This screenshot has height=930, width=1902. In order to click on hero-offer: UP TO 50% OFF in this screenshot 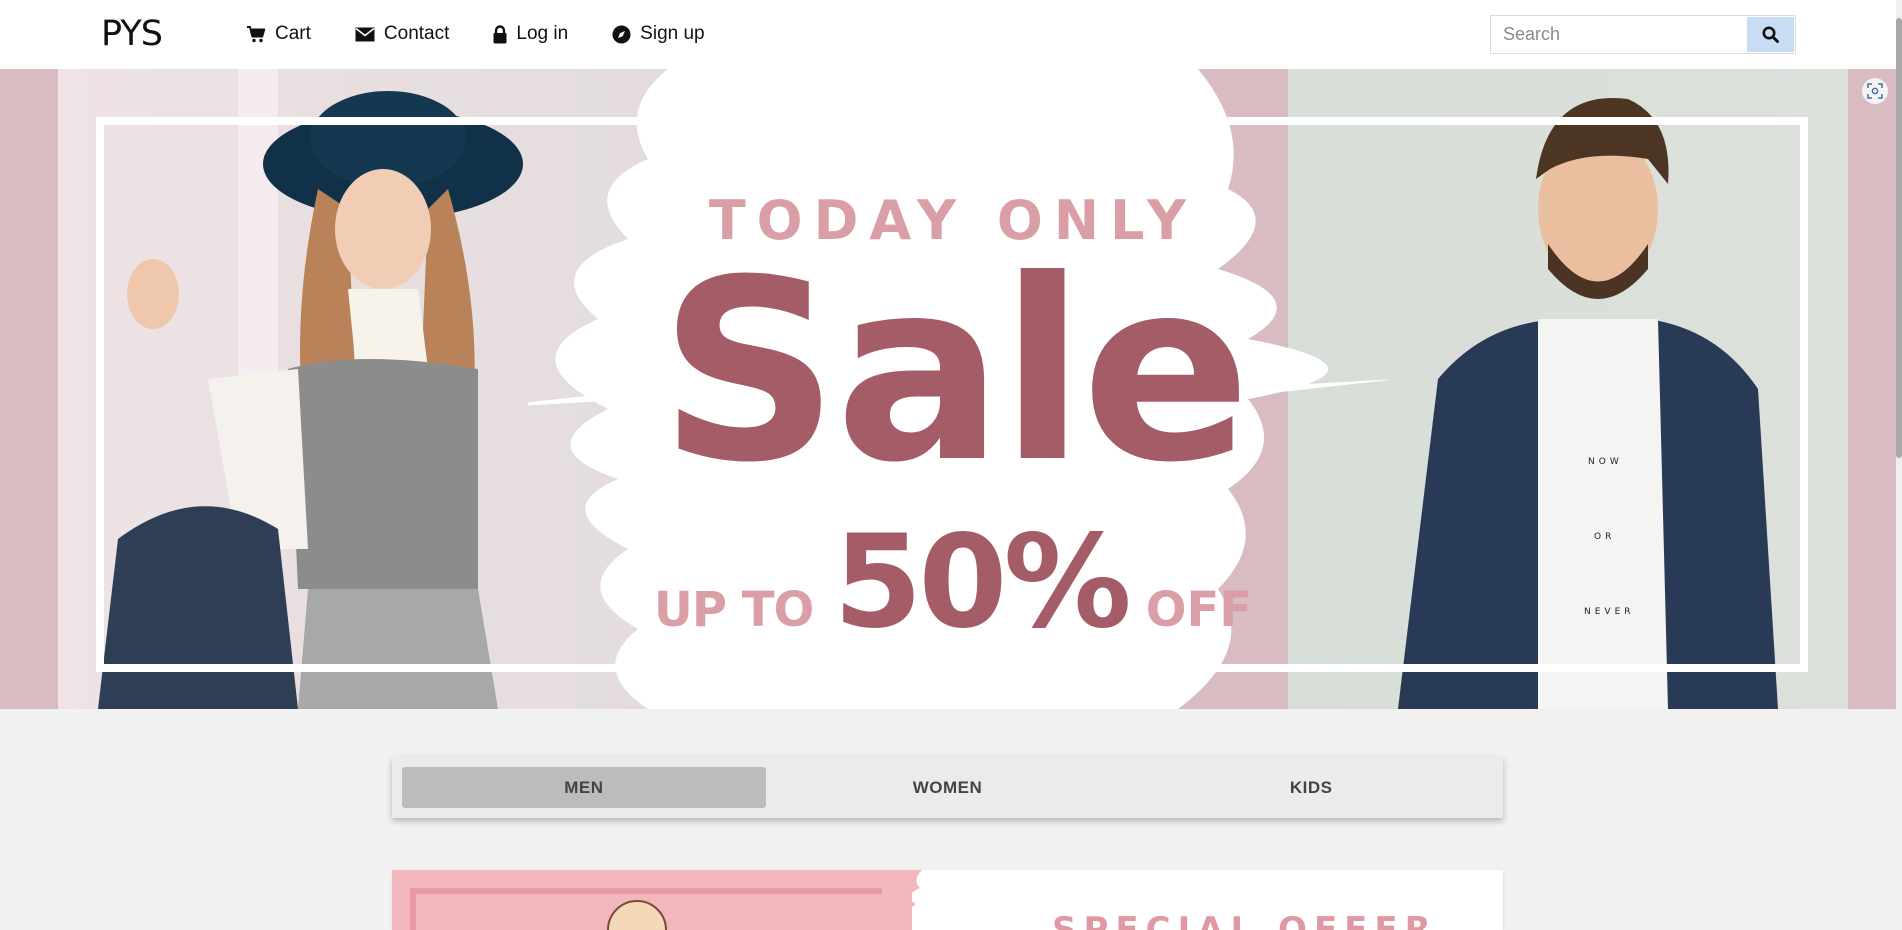, I will do `click(953, 583)`.